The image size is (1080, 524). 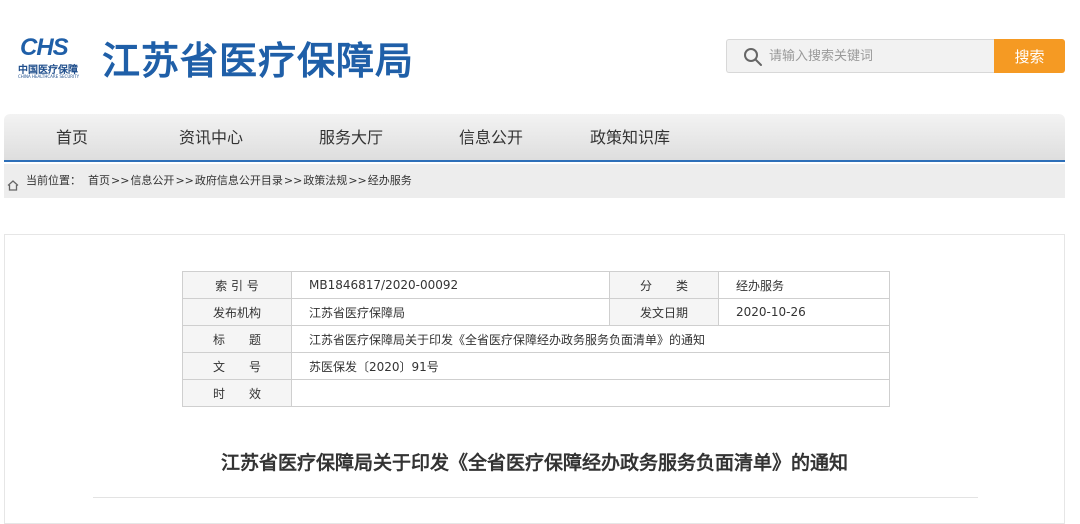 I want to click on table-row: 标 题 江苏省医疗保障局关于印发《全省医疗保障经办政务服务负面清单》的通知, so click(x=536, y=339).